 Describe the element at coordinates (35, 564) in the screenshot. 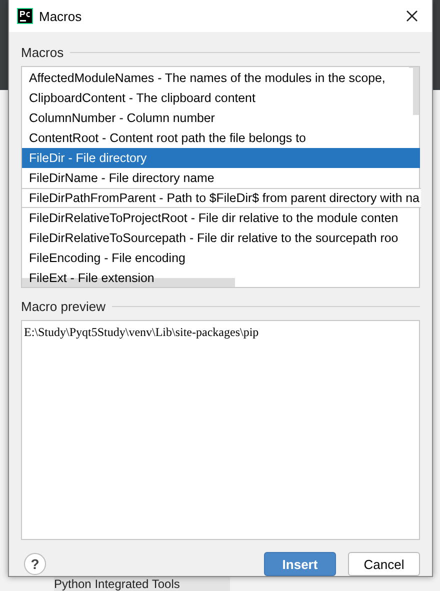

I see `help-button: ?` at that location.